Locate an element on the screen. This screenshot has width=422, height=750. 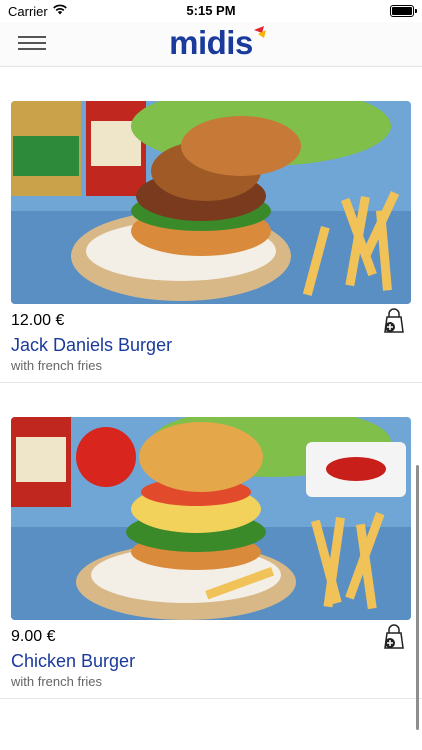
scrollbar is located at coordinates (417, 597).